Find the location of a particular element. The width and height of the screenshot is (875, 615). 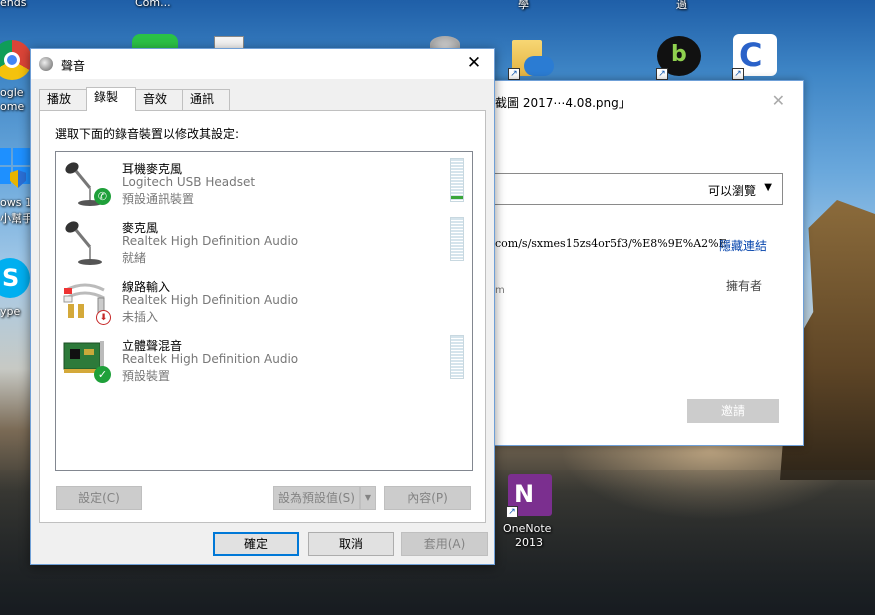

ok-button: 確定 is located at coordinates (256, 544).